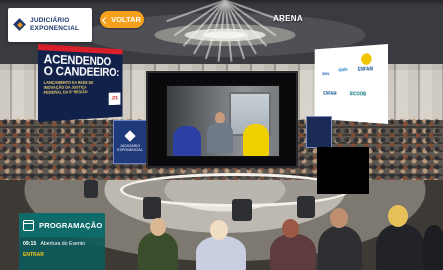 Image resolution: width=443 pixels, height=270 pixels. Describe the element at coordinates (220, 138) in the screenshot. I see `speaker-body` at that location.